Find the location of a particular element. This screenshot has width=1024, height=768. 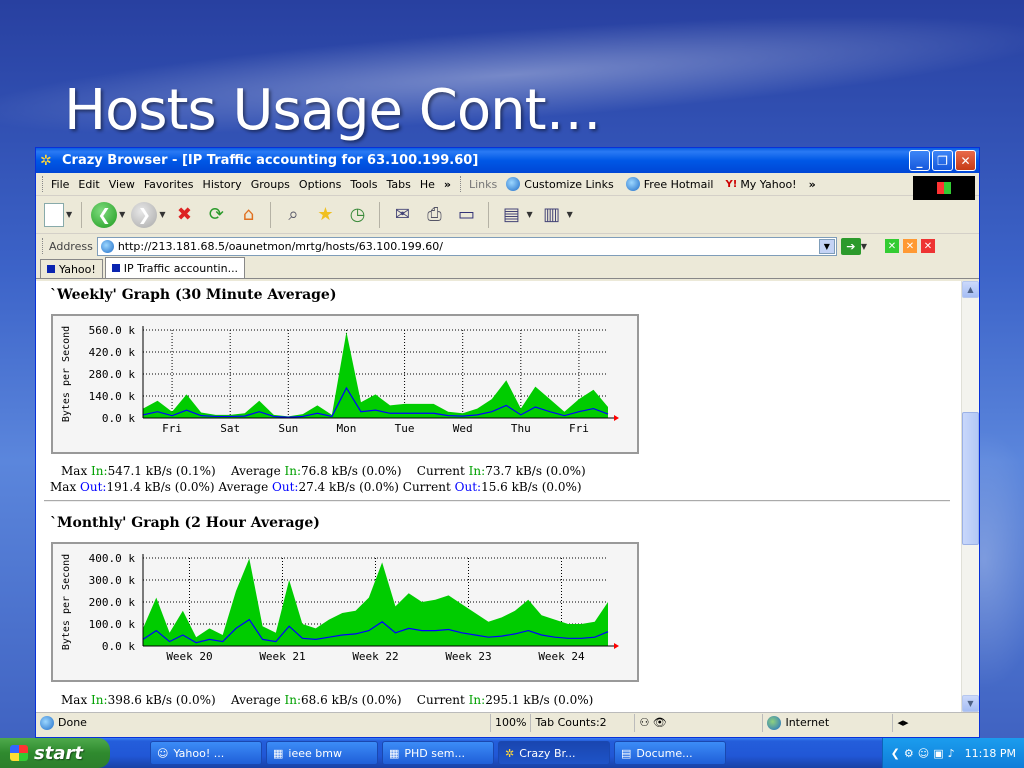

tiles-dropdown-icon: ▼ is located at coordinates (570, 214).